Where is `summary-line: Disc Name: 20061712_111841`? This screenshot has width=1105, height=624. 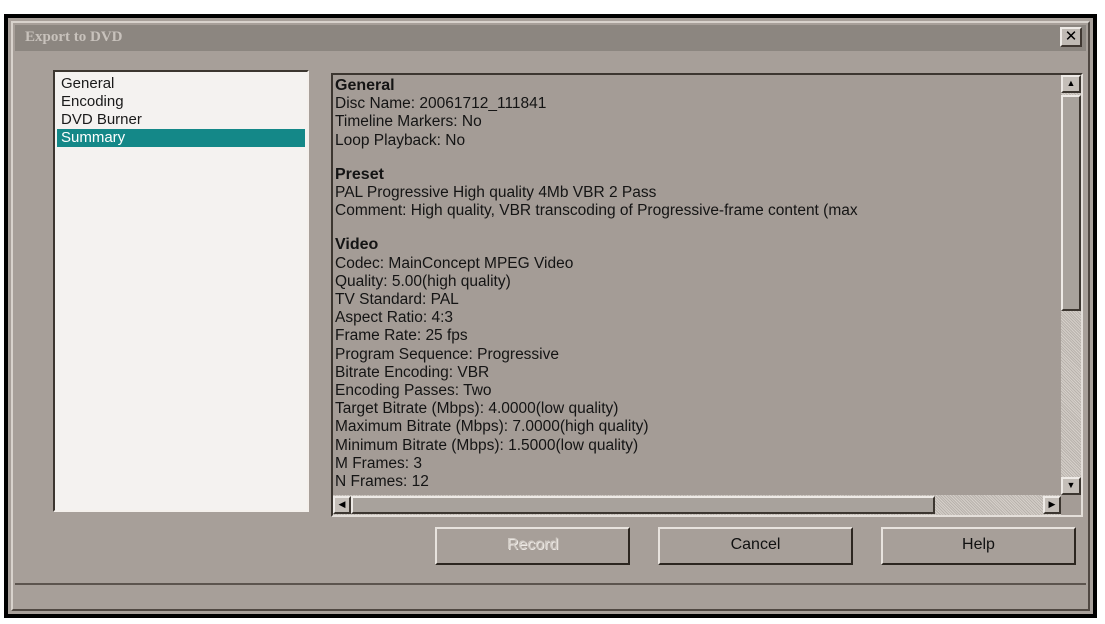
summary-line: Disc Name: 20061712_111841 is located at coordinates (441, 104).